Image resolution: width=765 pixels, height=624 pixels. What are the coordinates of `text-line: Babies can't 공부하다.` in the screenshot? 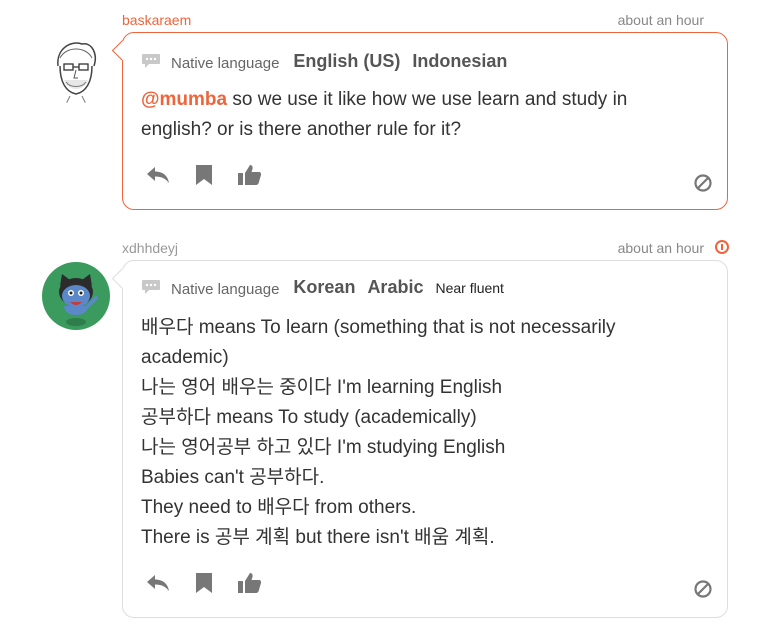 It's located at (233, 477).